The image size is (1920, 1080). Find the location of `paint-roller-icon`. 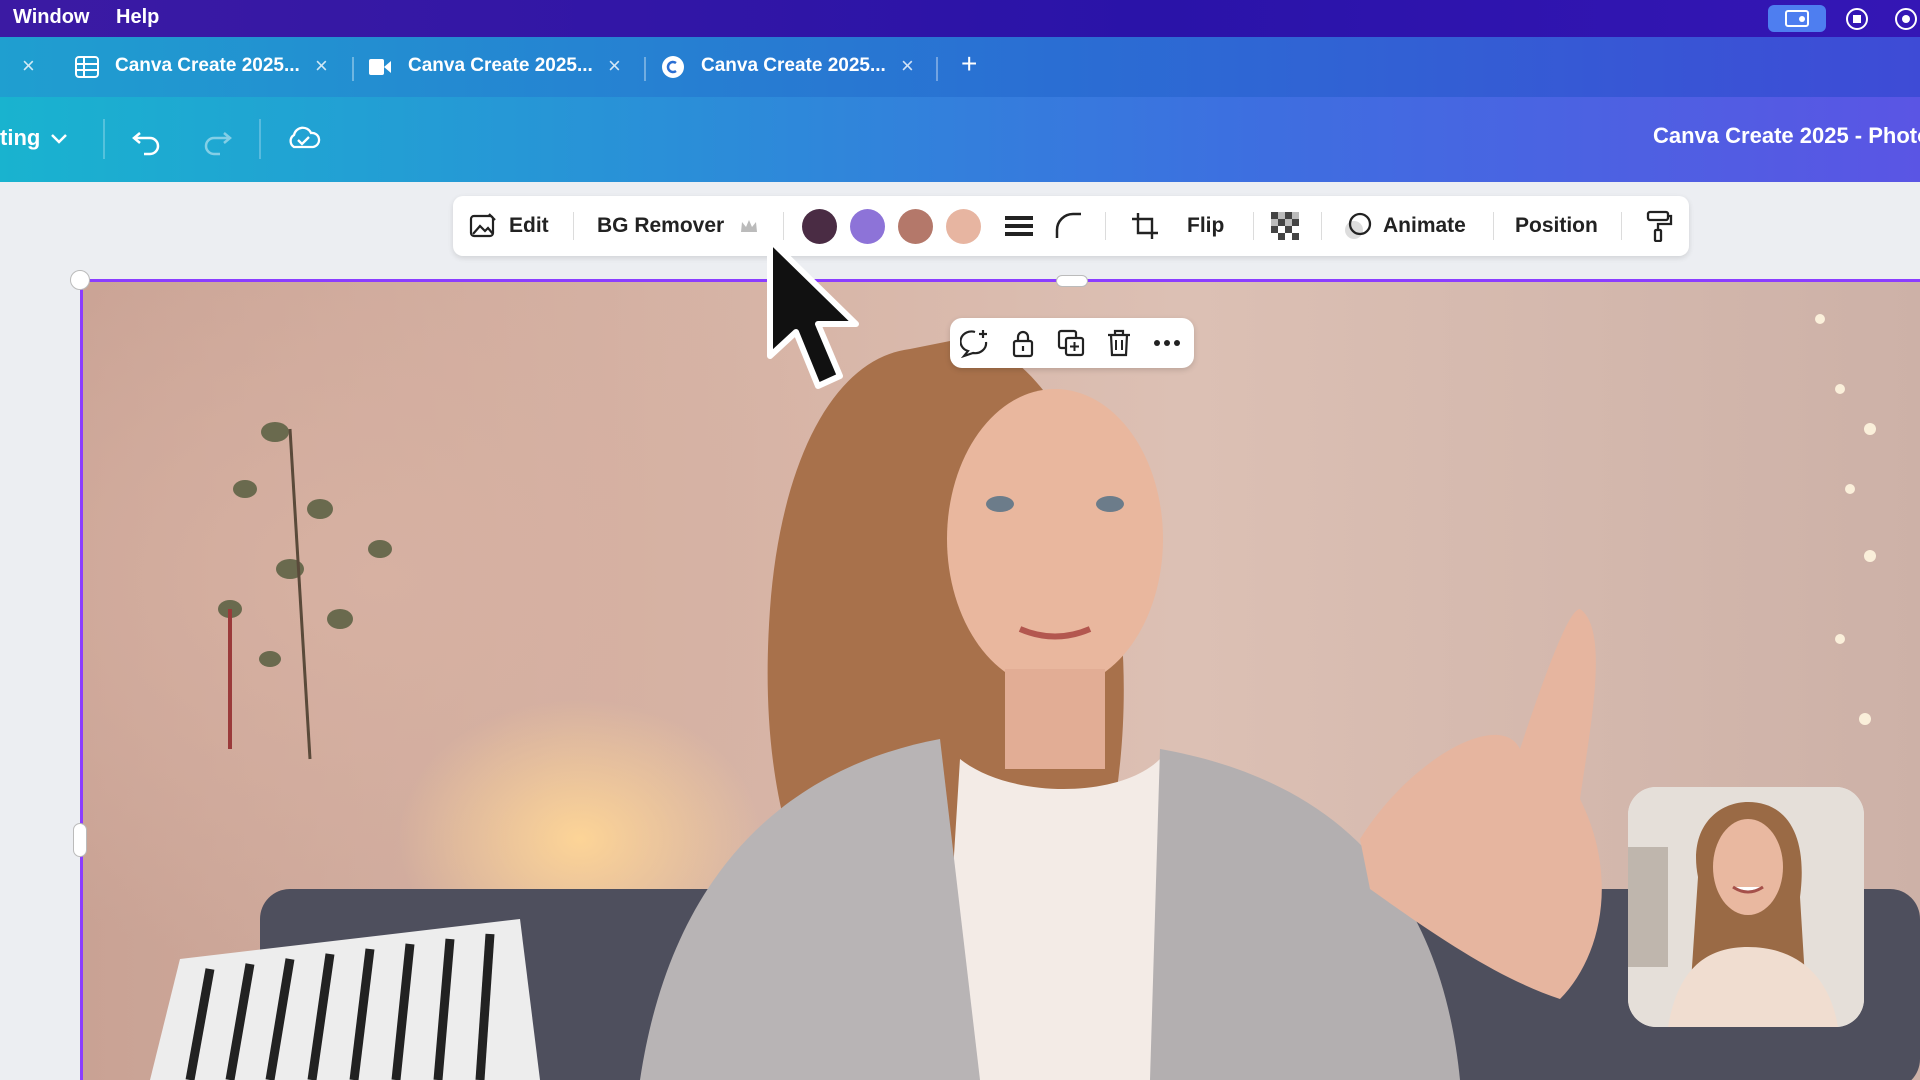

paint-roller-icon is located at coordinates (1659, 226).